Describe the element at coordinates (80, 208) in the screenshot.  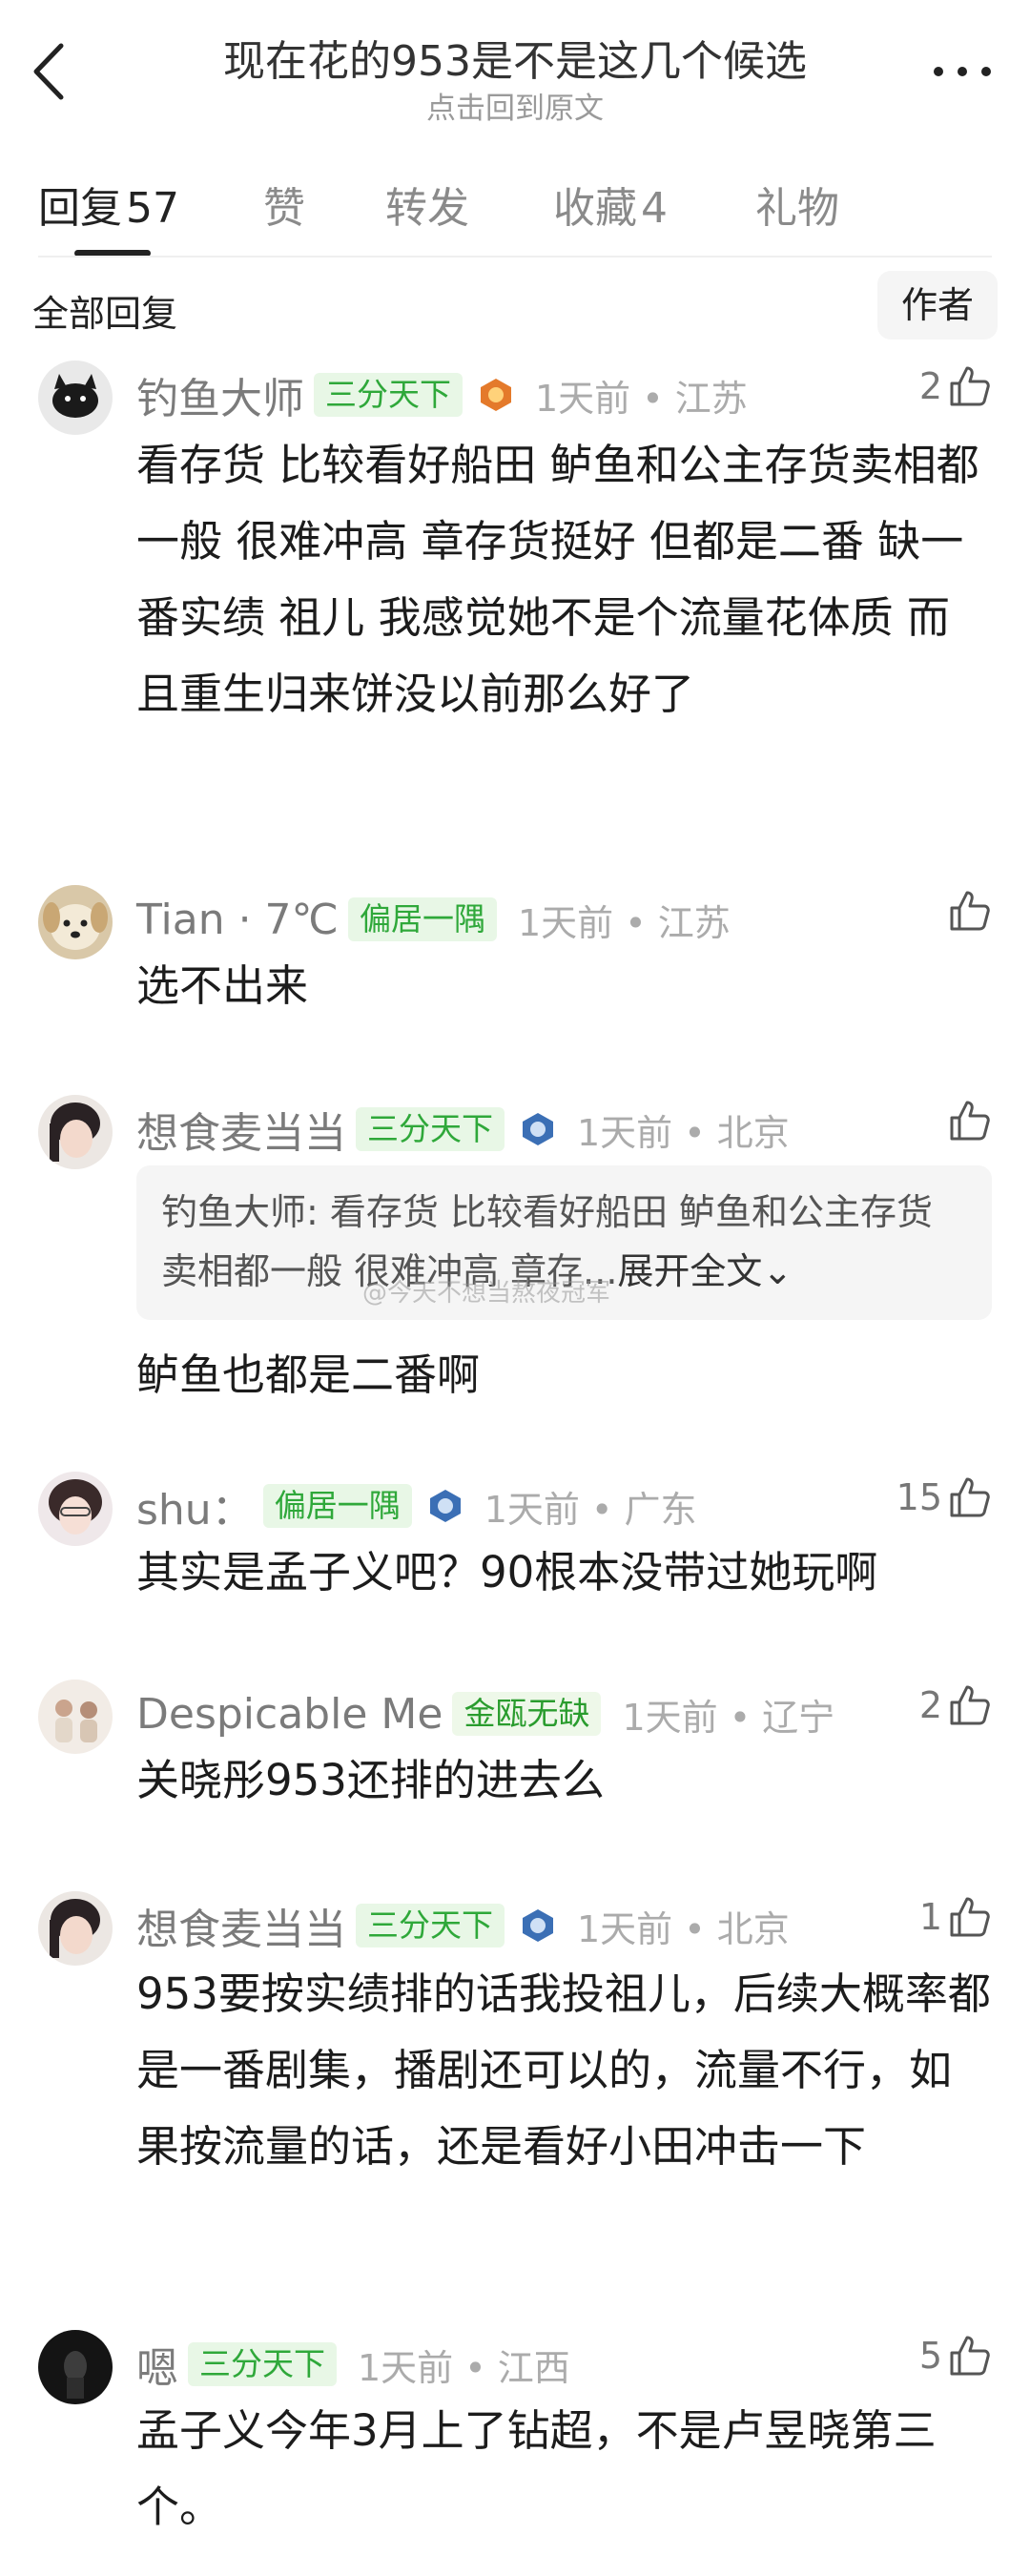
I see `tab-label: 回复` at that location.